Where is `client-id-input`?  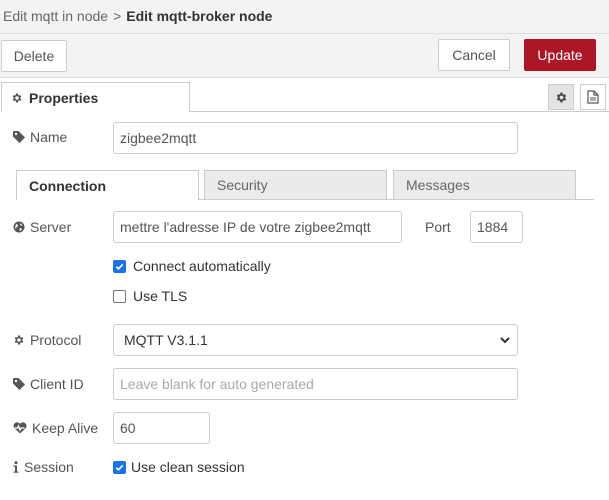 client-id-input is located at coordinates (315, 384).